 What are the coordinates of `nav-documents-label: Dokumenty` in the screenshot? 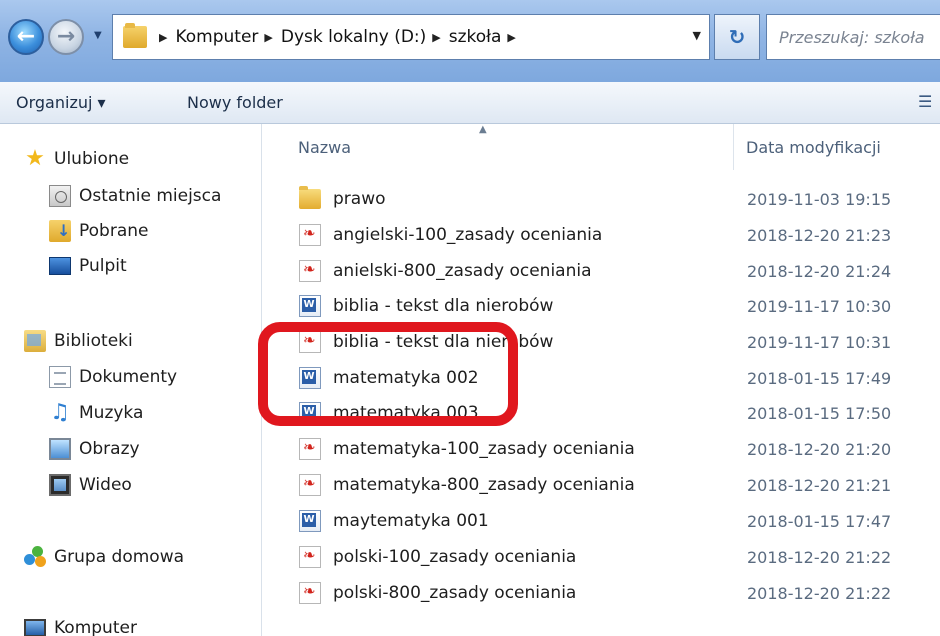 It's located at (128, 377).